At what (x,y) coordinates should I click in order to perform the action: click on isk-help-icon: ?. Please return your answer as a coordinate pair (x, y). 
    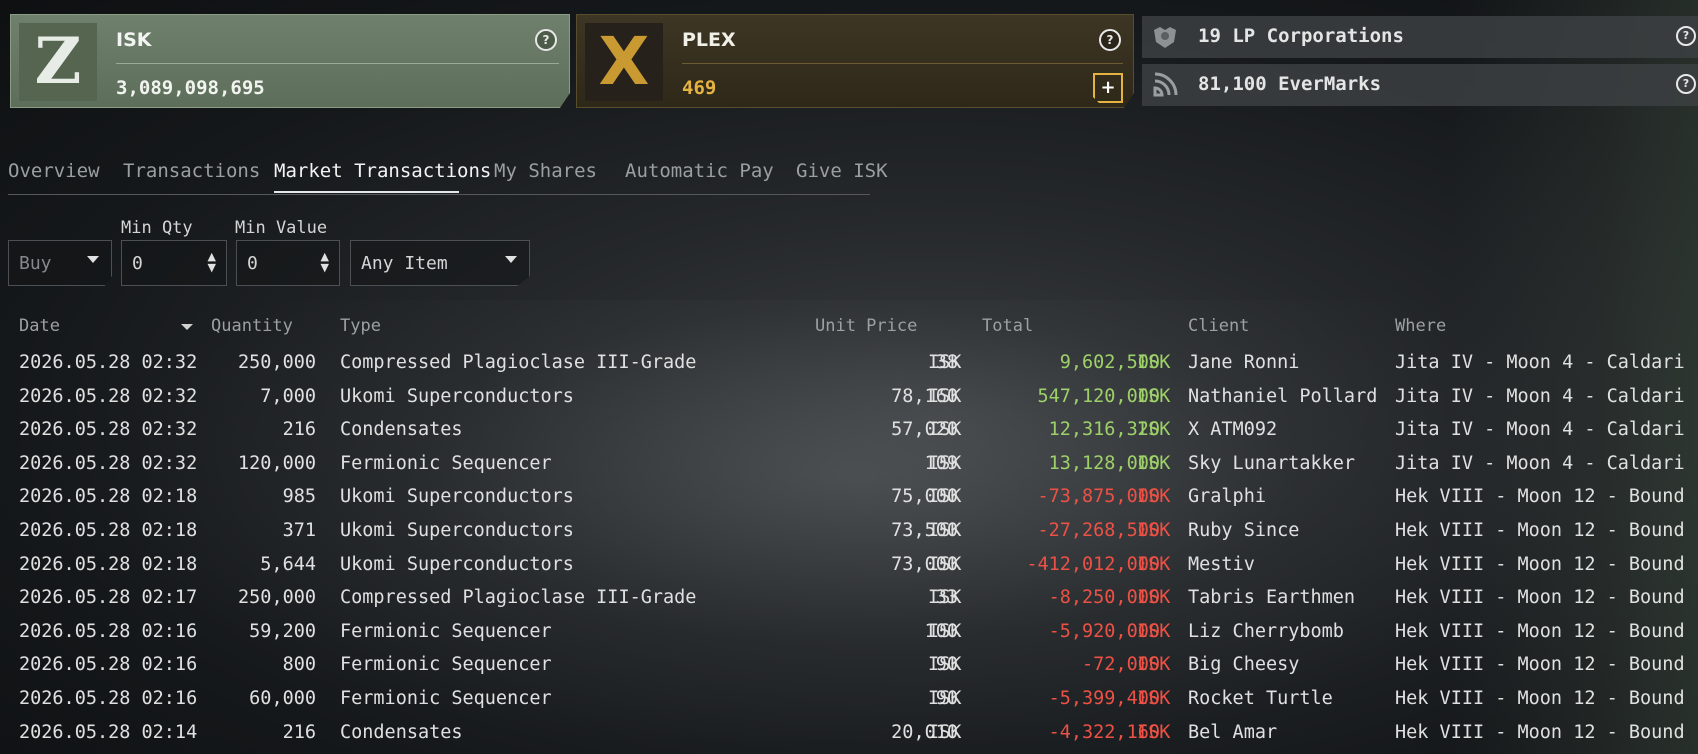
    Looking at the image, I should click on (546, 40).